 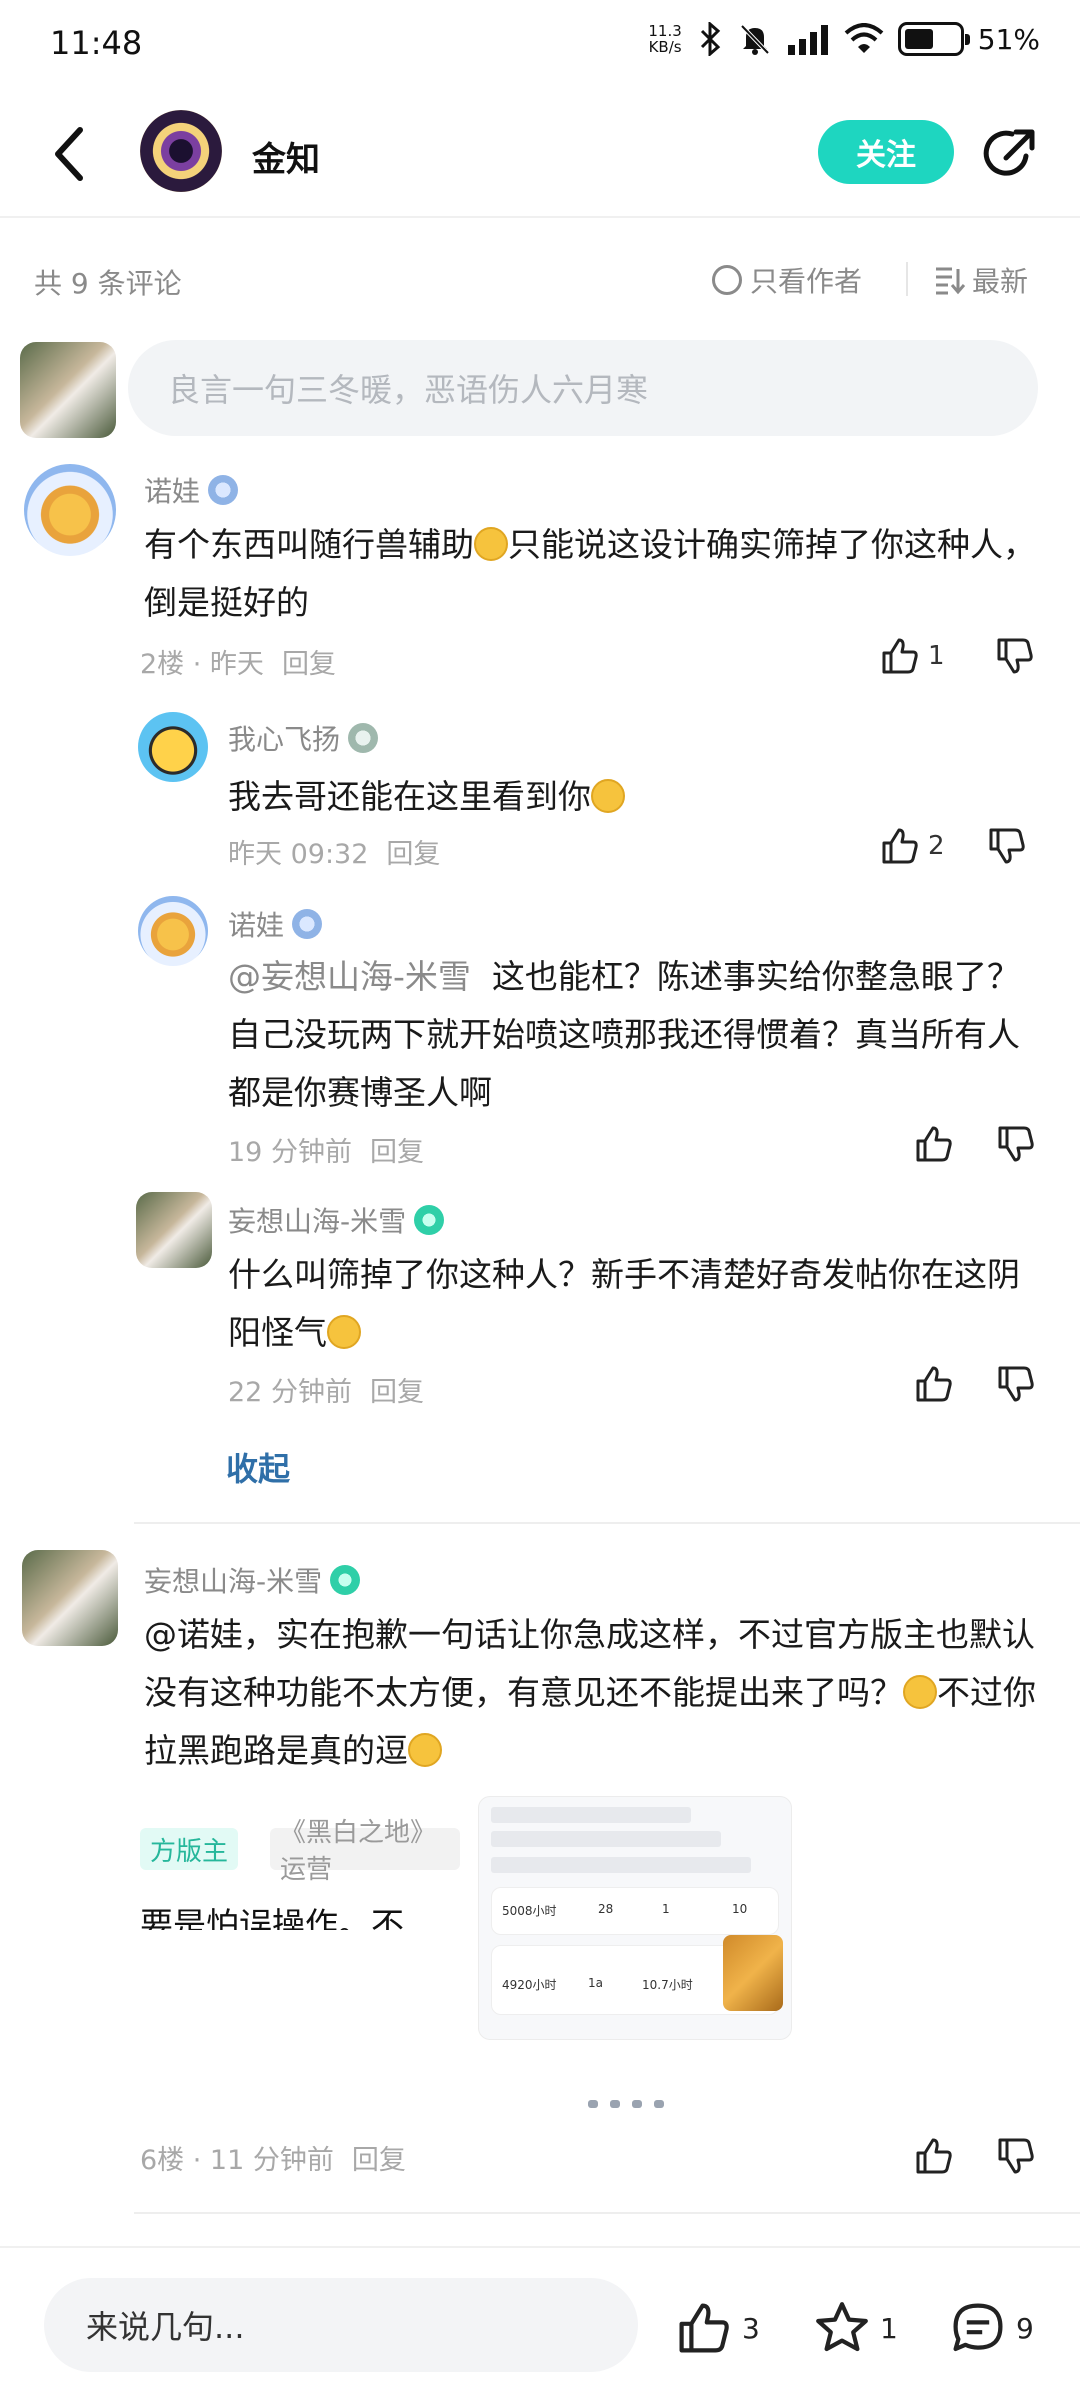 What do you see at coordinates (540, 155) in the screenshot?
I see `top-header: 金知 关注` at bounding box center [540, 155].